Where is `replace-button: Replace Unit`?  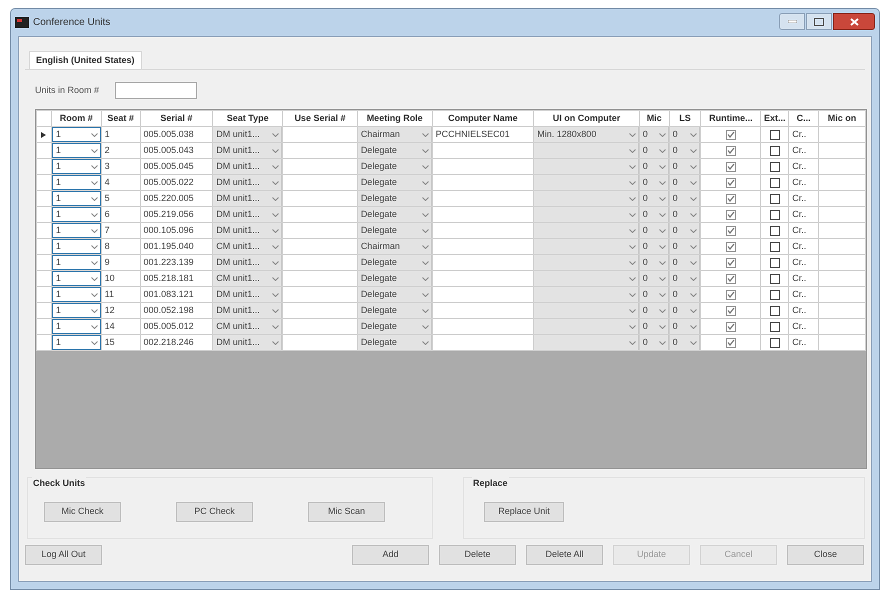
replace-button: Replace Unit is located at coordinates (524, 512).